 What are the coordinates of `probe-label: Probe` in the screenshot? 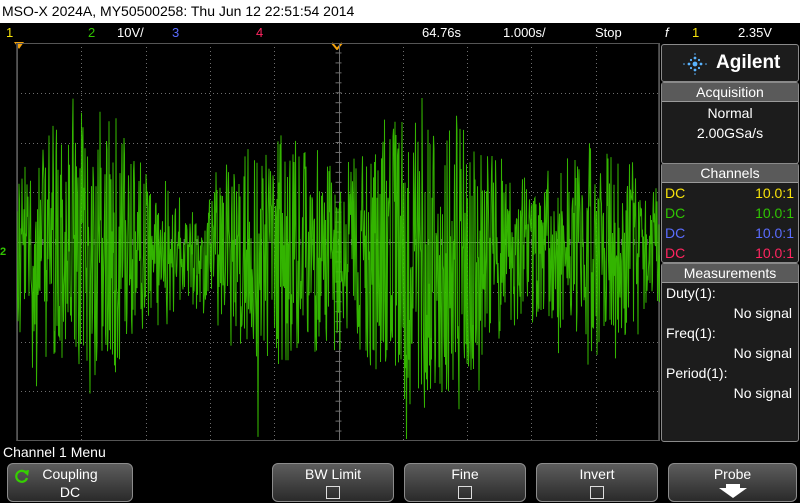 It's located at (732, 474).